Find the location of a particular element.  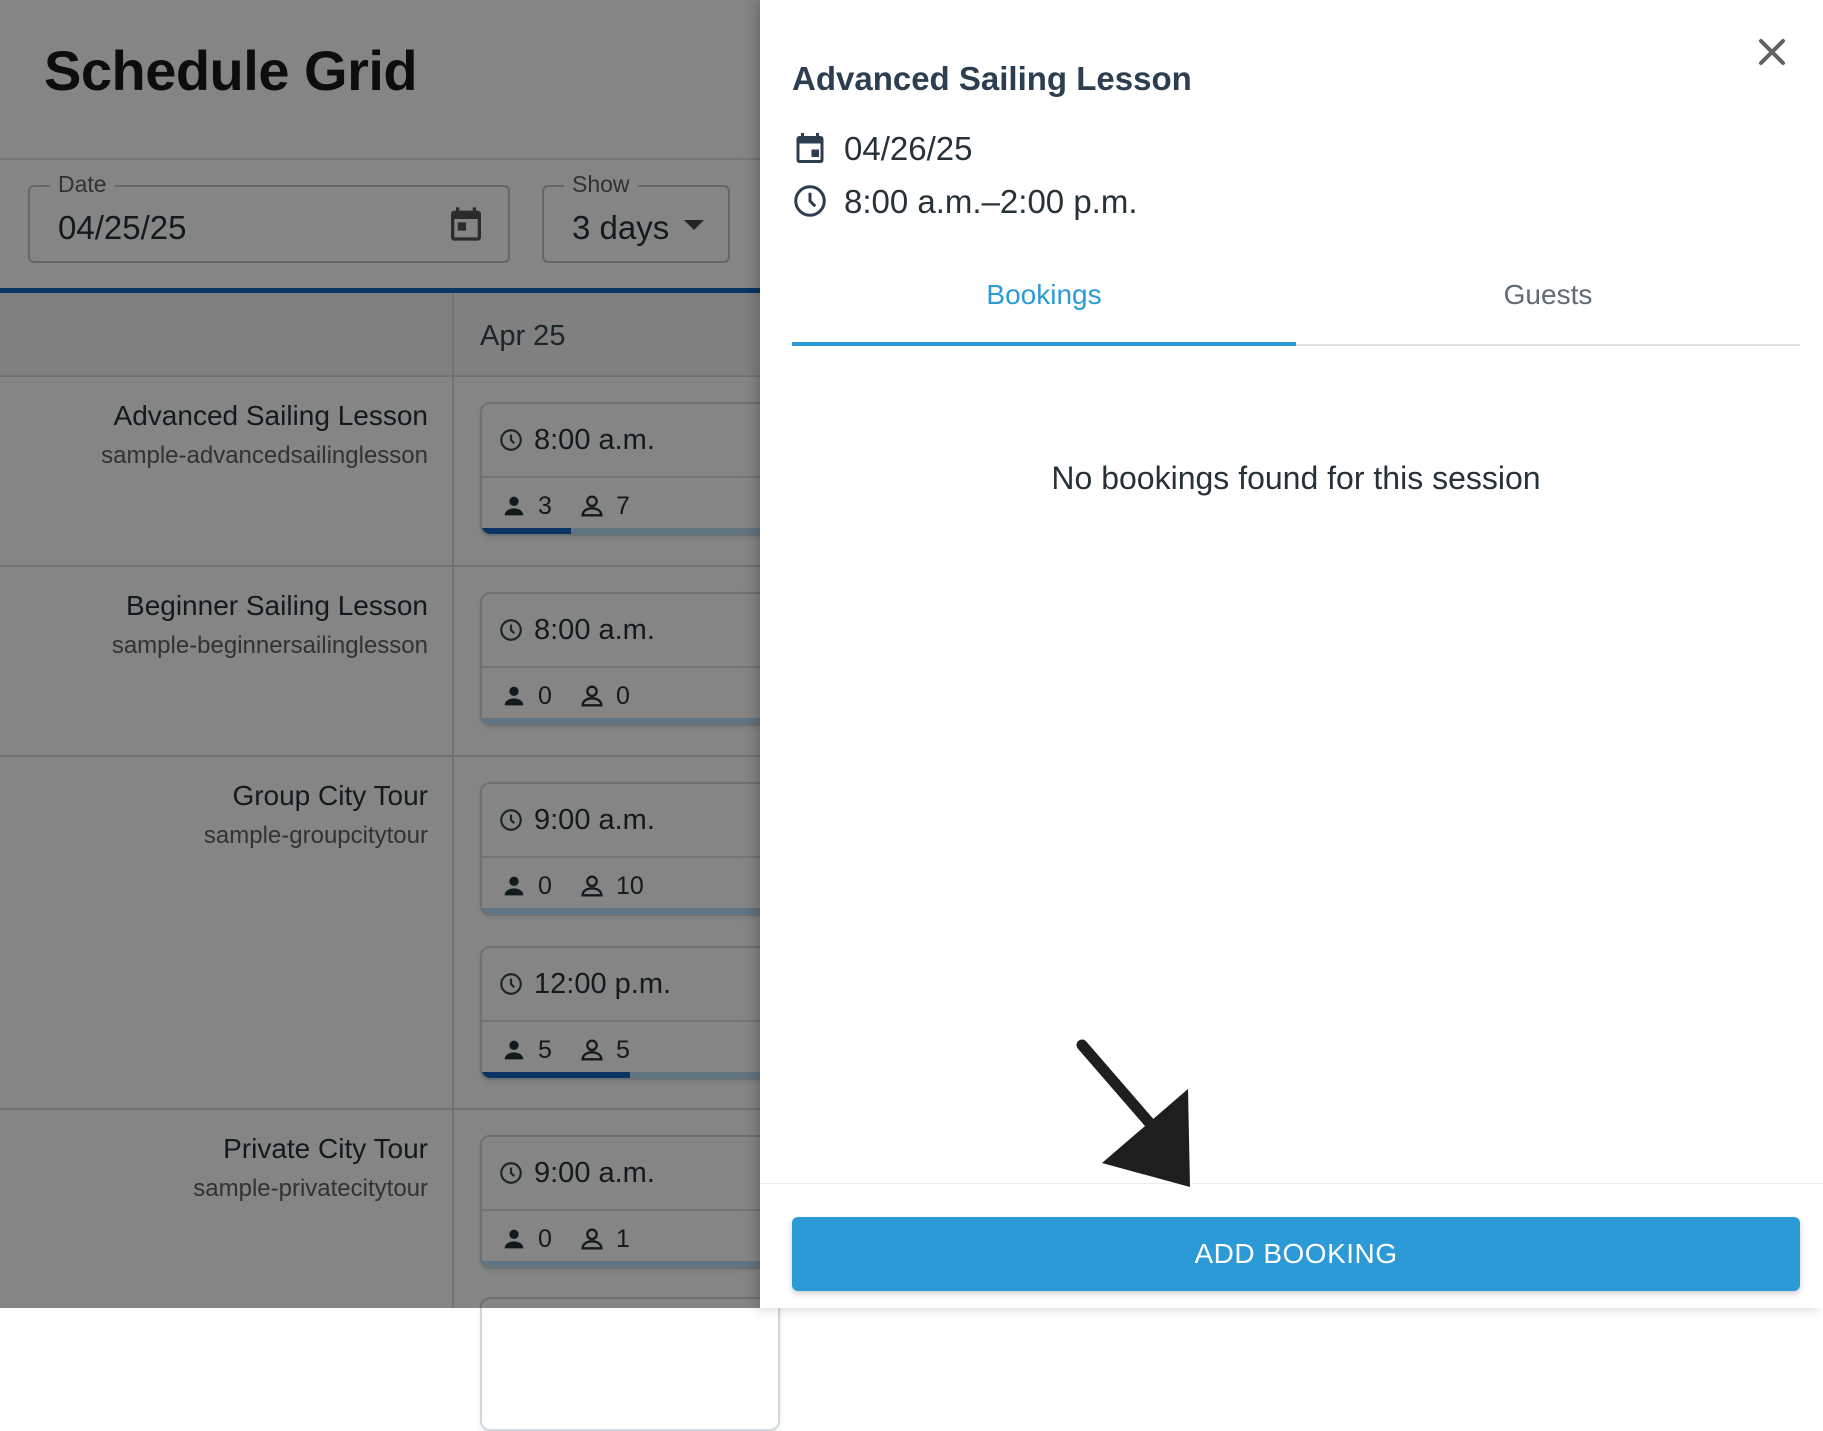

session-card is located at coordinates (630, 1364).